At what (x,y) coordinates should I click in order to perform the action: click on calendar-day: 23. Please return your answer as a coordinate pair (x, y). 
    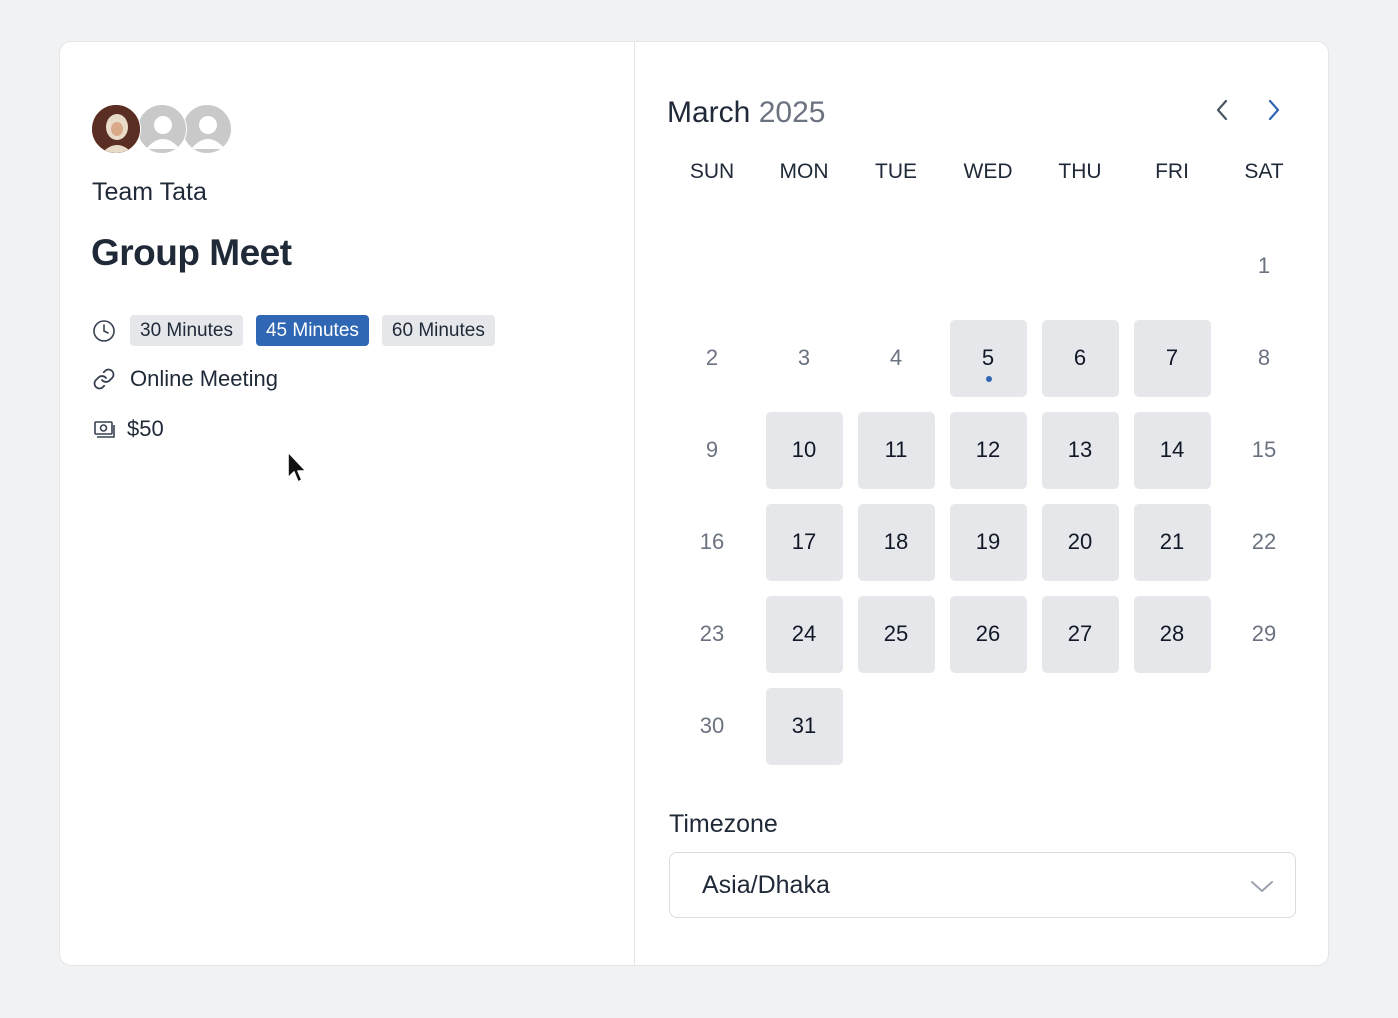
    Looking at the image, I should click on (712, 634).